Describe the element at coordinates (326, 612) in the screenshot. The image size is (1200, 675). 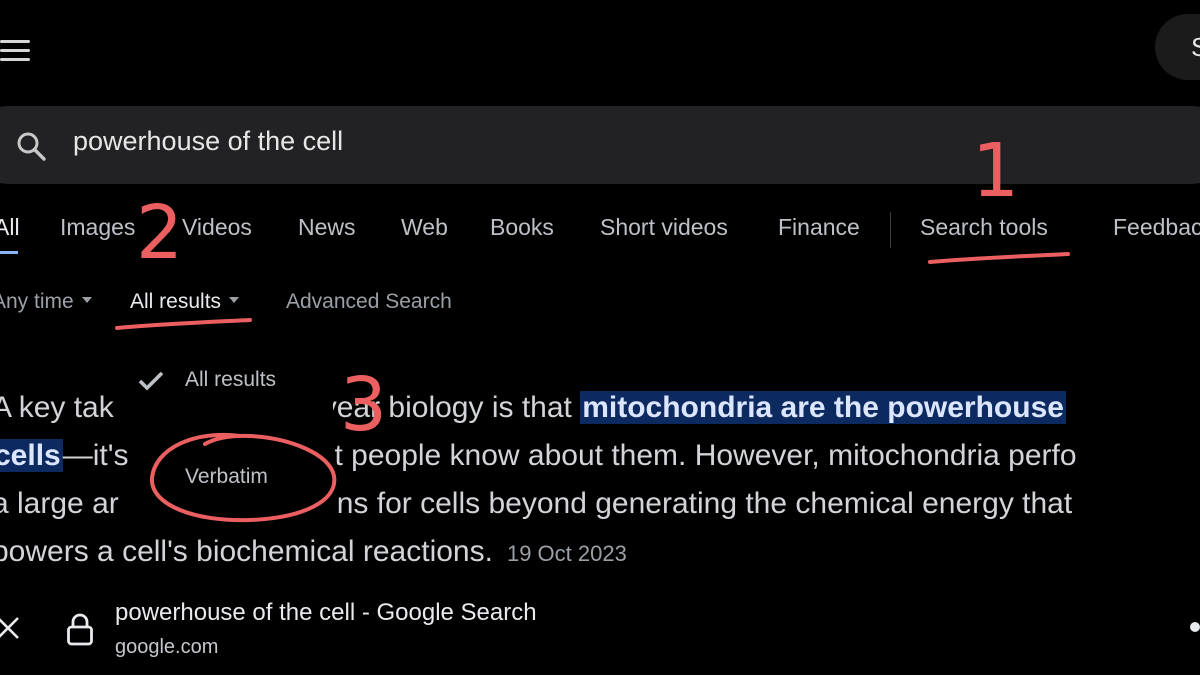
I see `page-title: powerhouse of the cell - Google Search` at that location.